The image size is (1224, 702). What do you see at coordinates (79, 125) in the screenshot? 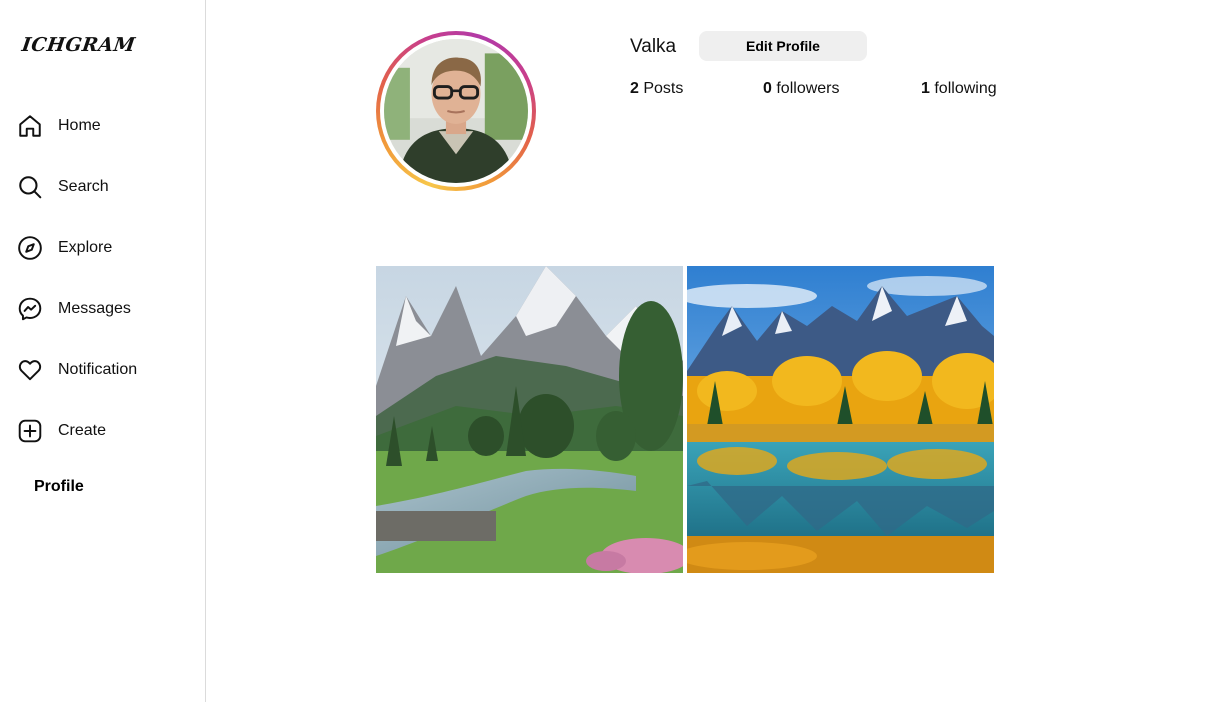
I see `sidebar-item-label: Home` at bounding box center [79, 125].